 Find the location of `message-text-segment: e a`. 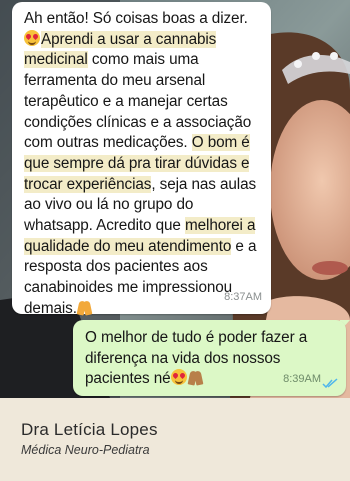

message-text-segment: e a is located at coordinates (244, 246).